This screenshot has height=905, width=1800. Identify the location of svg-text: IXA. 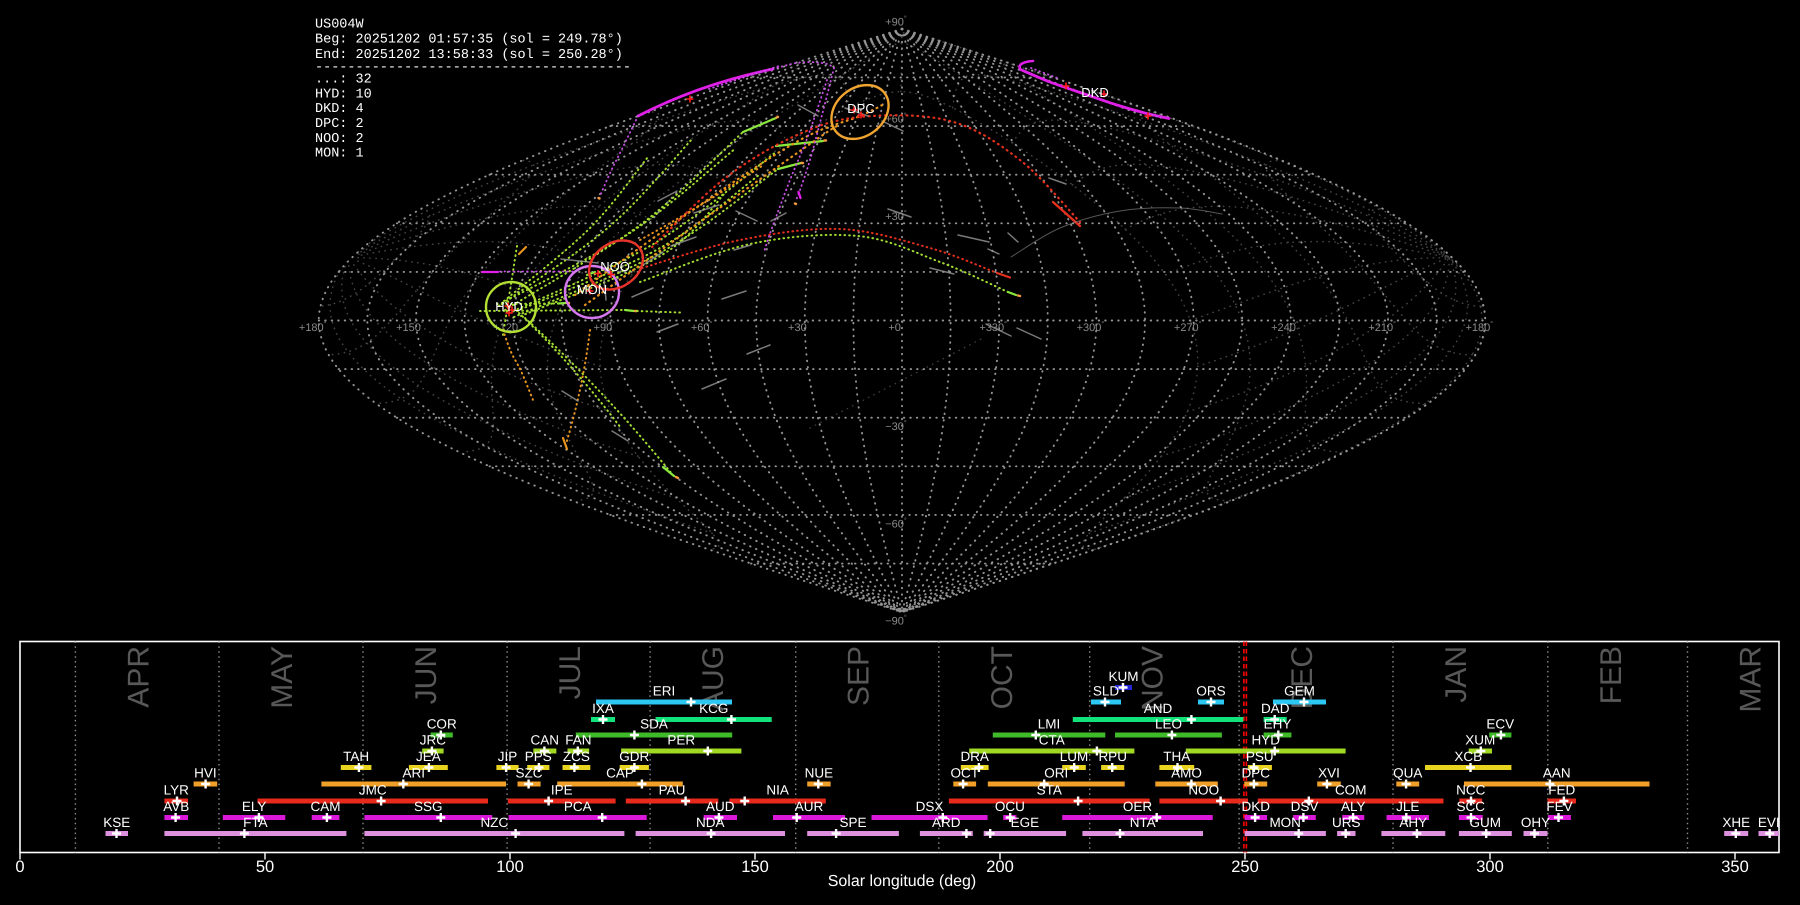
(603, 708).